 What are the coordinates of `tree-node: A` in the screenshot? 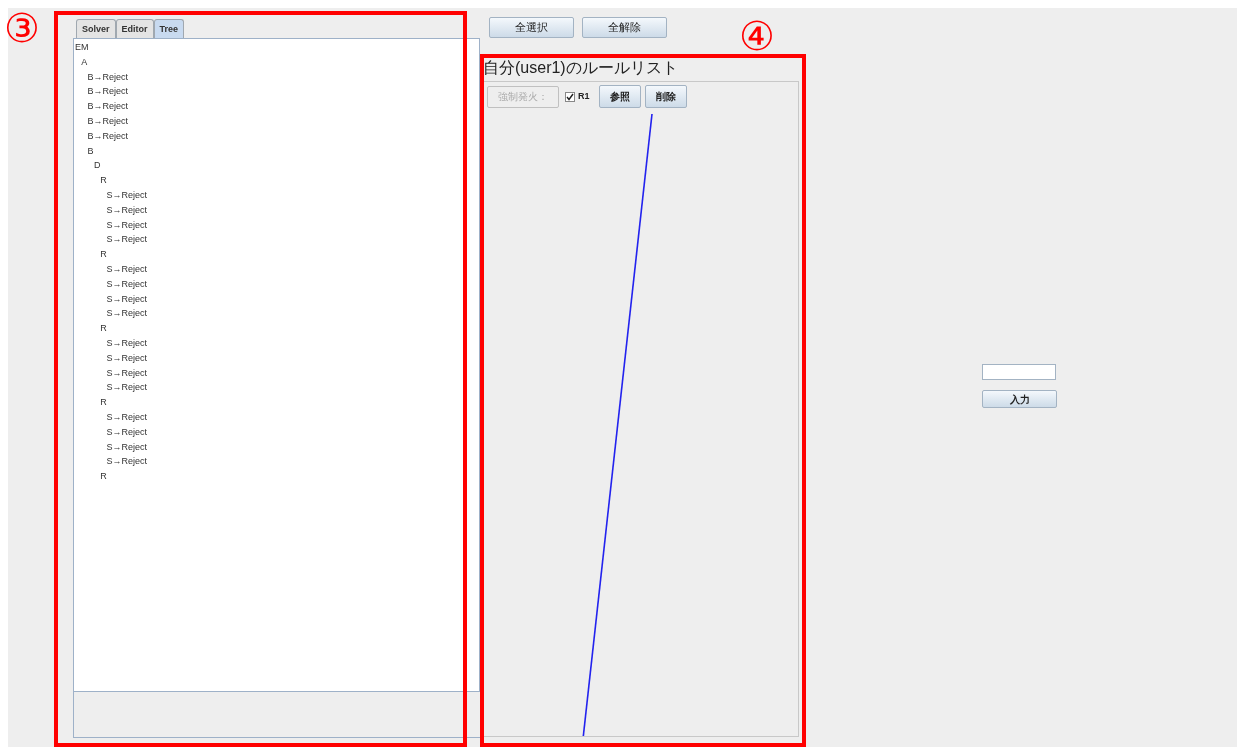 It's located at (84, 62).